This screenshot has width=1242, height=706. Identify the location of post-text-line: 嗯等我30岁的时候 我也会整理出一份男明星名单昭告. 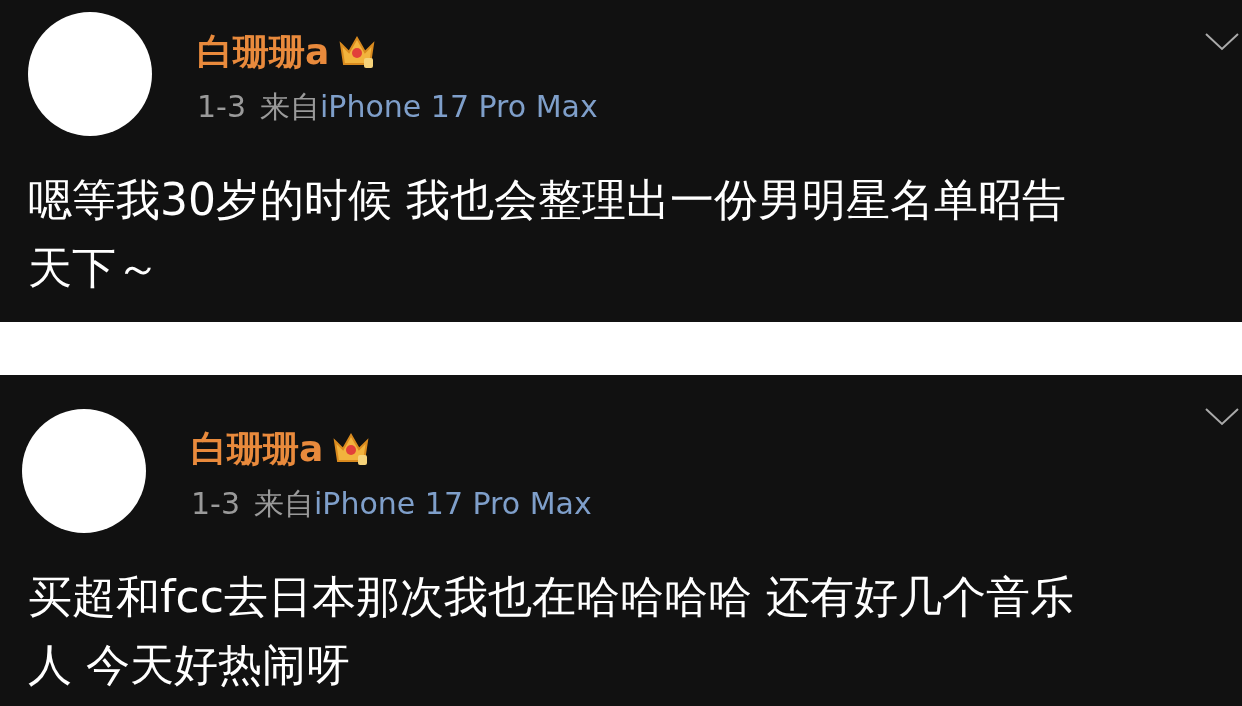
(547, 200).